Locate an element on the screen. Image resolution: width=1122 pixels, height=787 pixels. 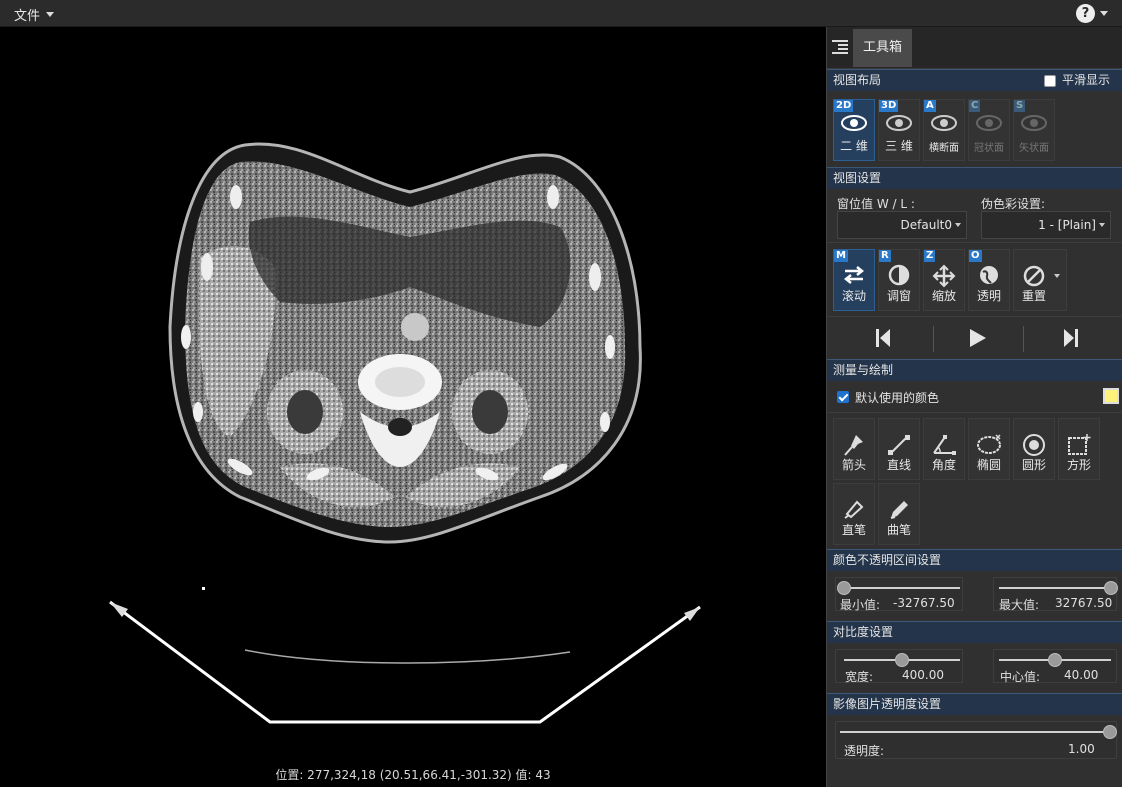
line-tool-button: 直线 is located at coordinates (899, 449).